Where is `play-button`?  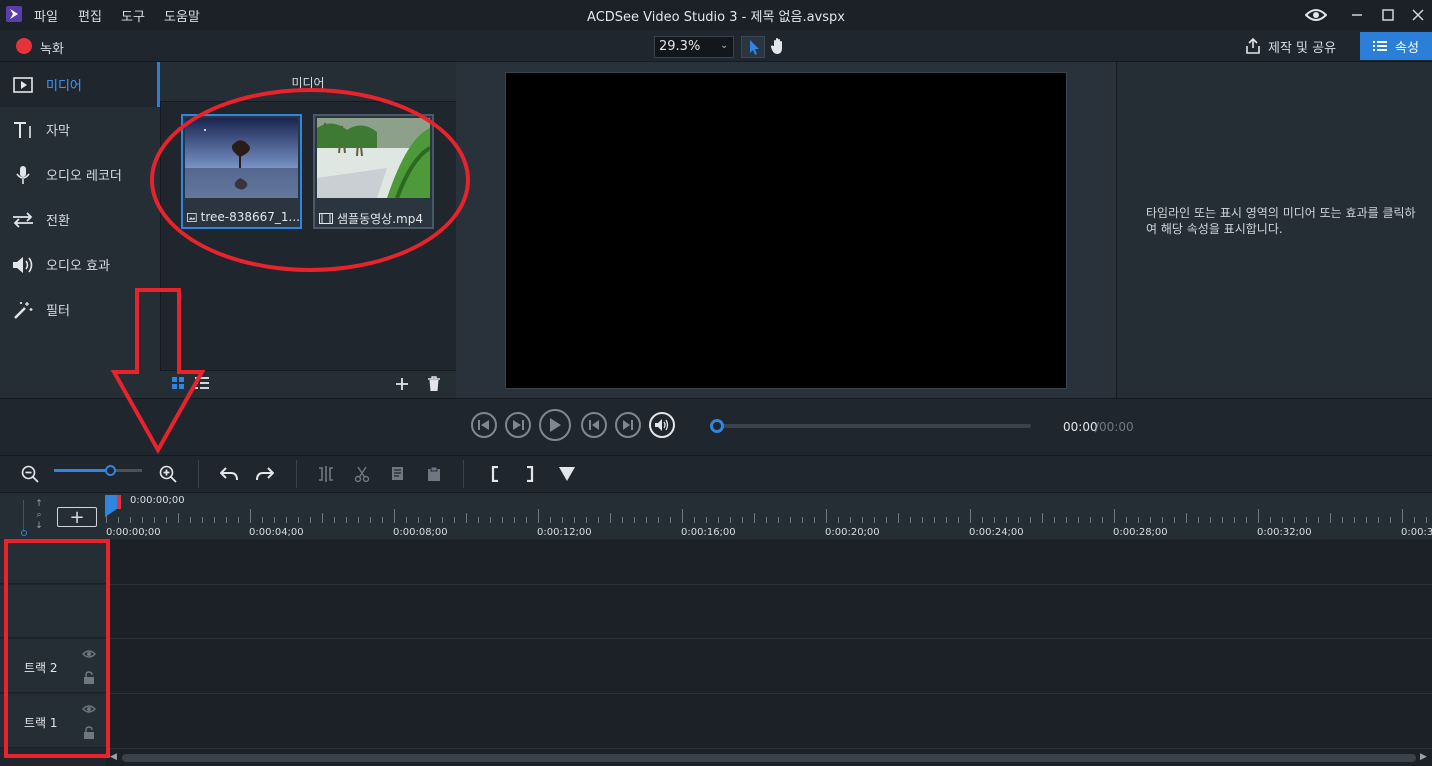 play-button is located at coordinates (555, 425).